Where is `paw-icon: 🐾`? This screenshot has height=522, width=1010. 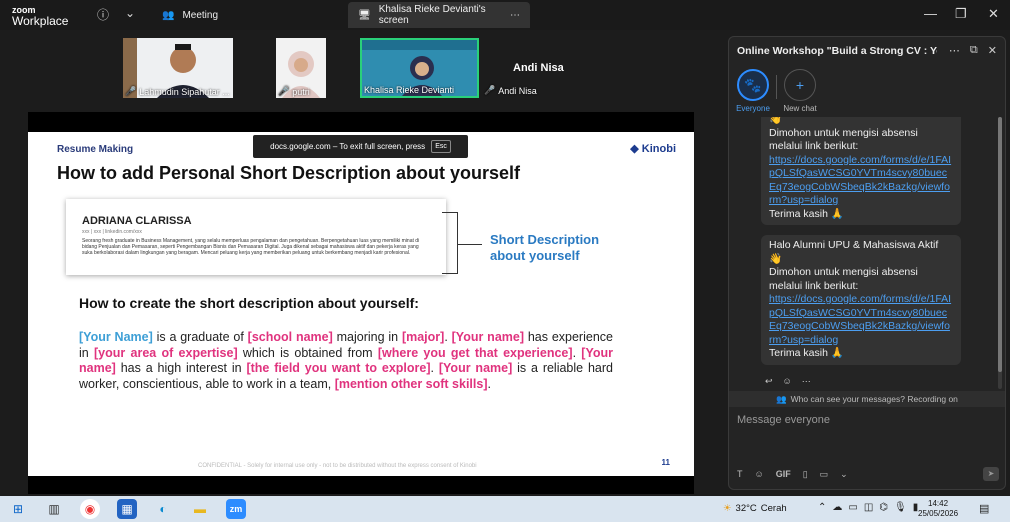
paw-icon: 🐾 is located at coordinates (753, 85).